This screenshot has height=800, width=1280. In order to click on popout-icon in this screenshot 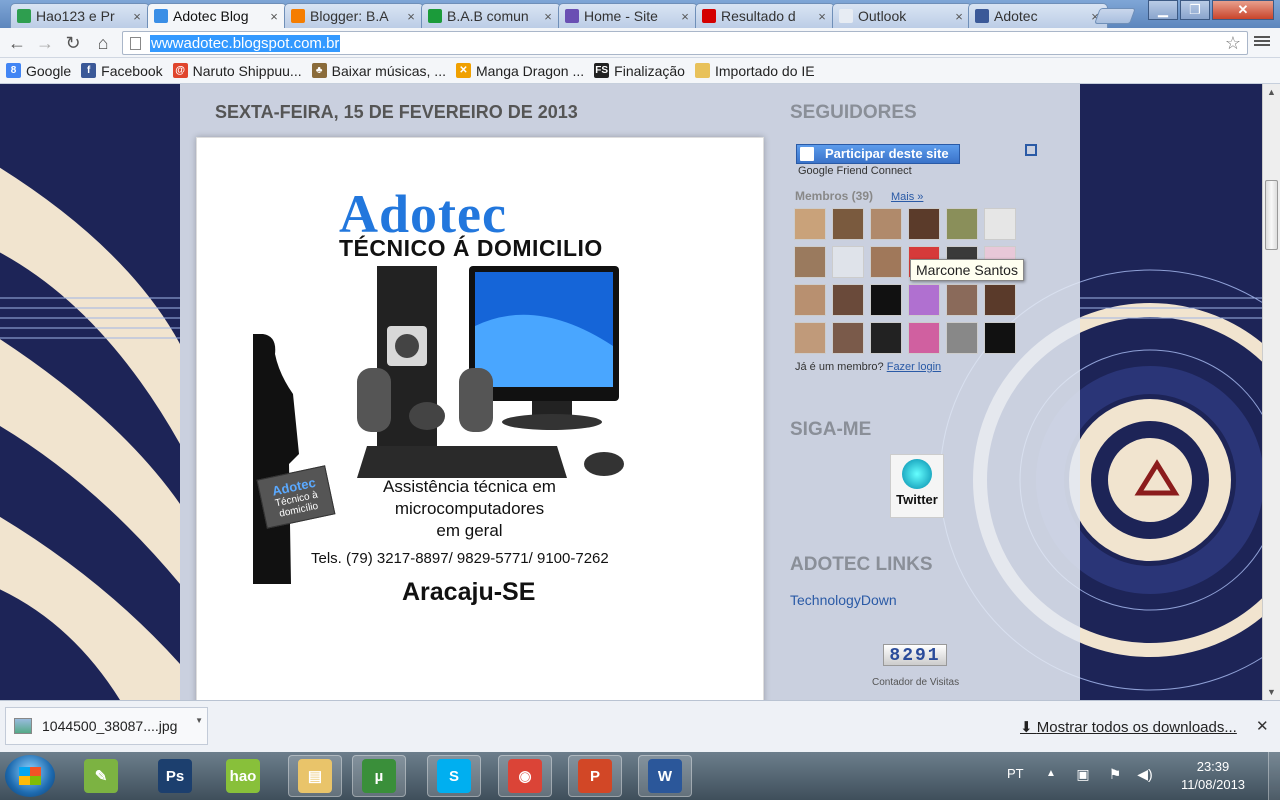, I will do `click(1031, 150)`.